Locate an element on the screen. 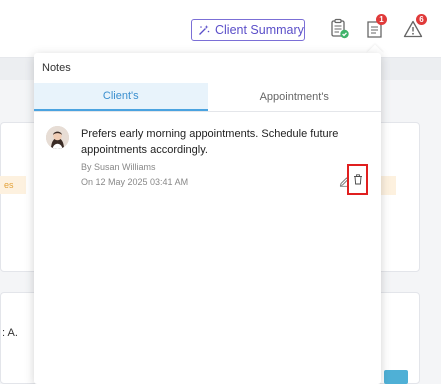  avatar is located at coordinates (57, 137).